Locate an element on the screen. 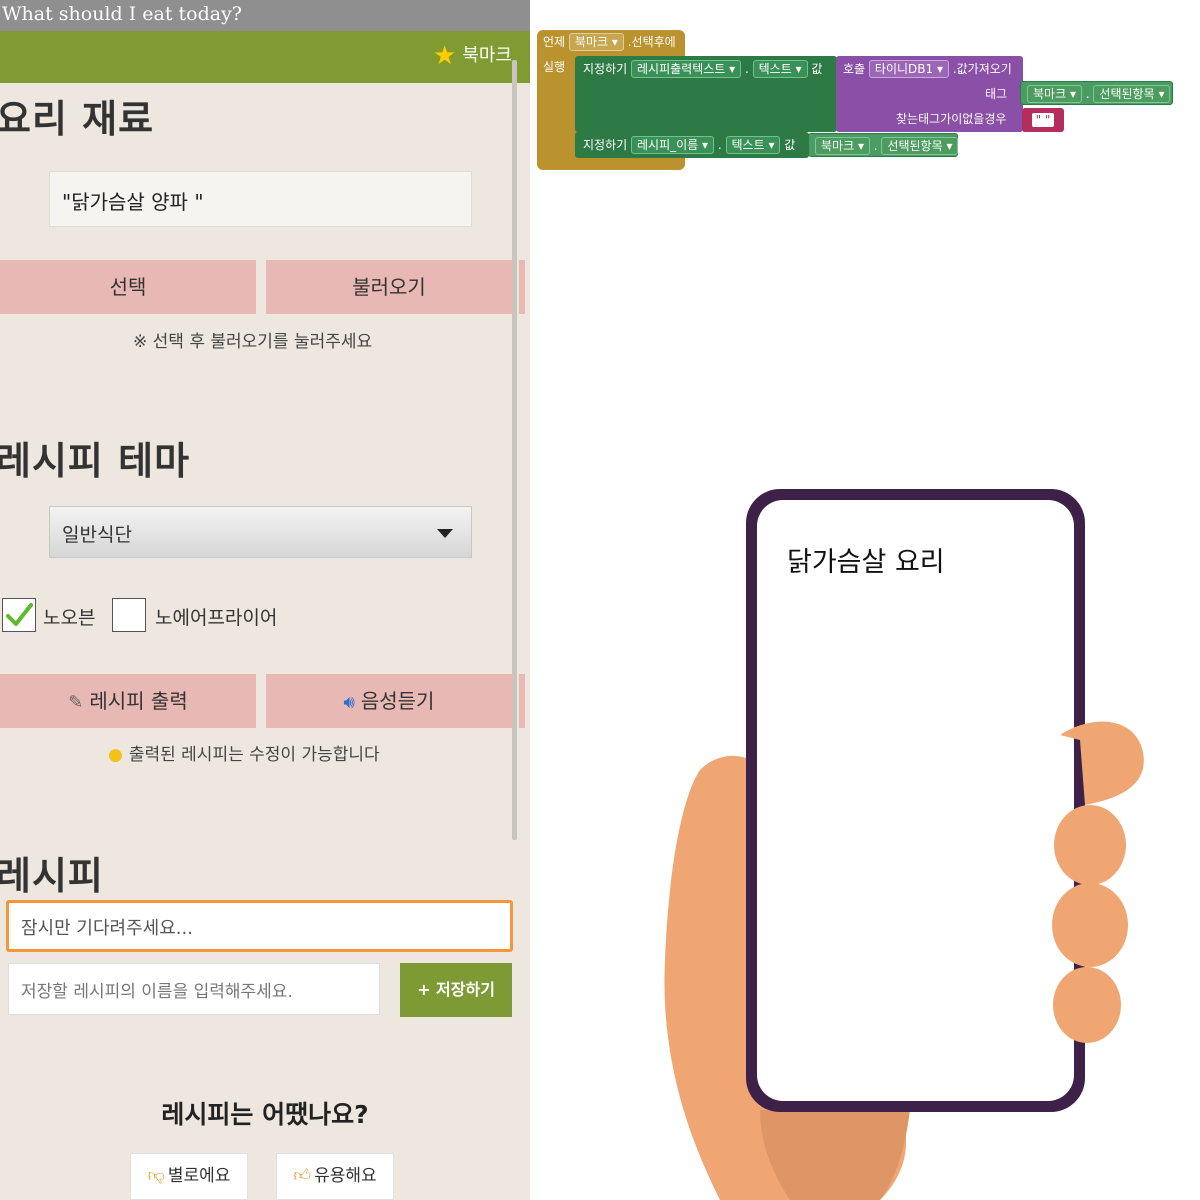  print-recipe-label: 레시피 출력 is located at coordinates (138, 701).